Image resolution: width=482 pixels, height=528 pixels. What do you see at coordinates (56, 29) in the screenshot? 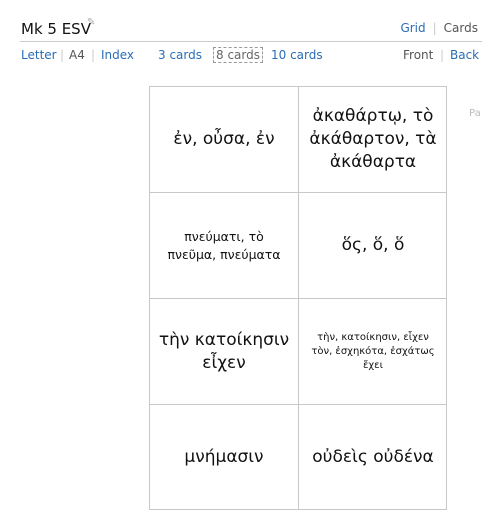
I see `page-title: Mk 5 ESV` at bounding box center [56, 29].